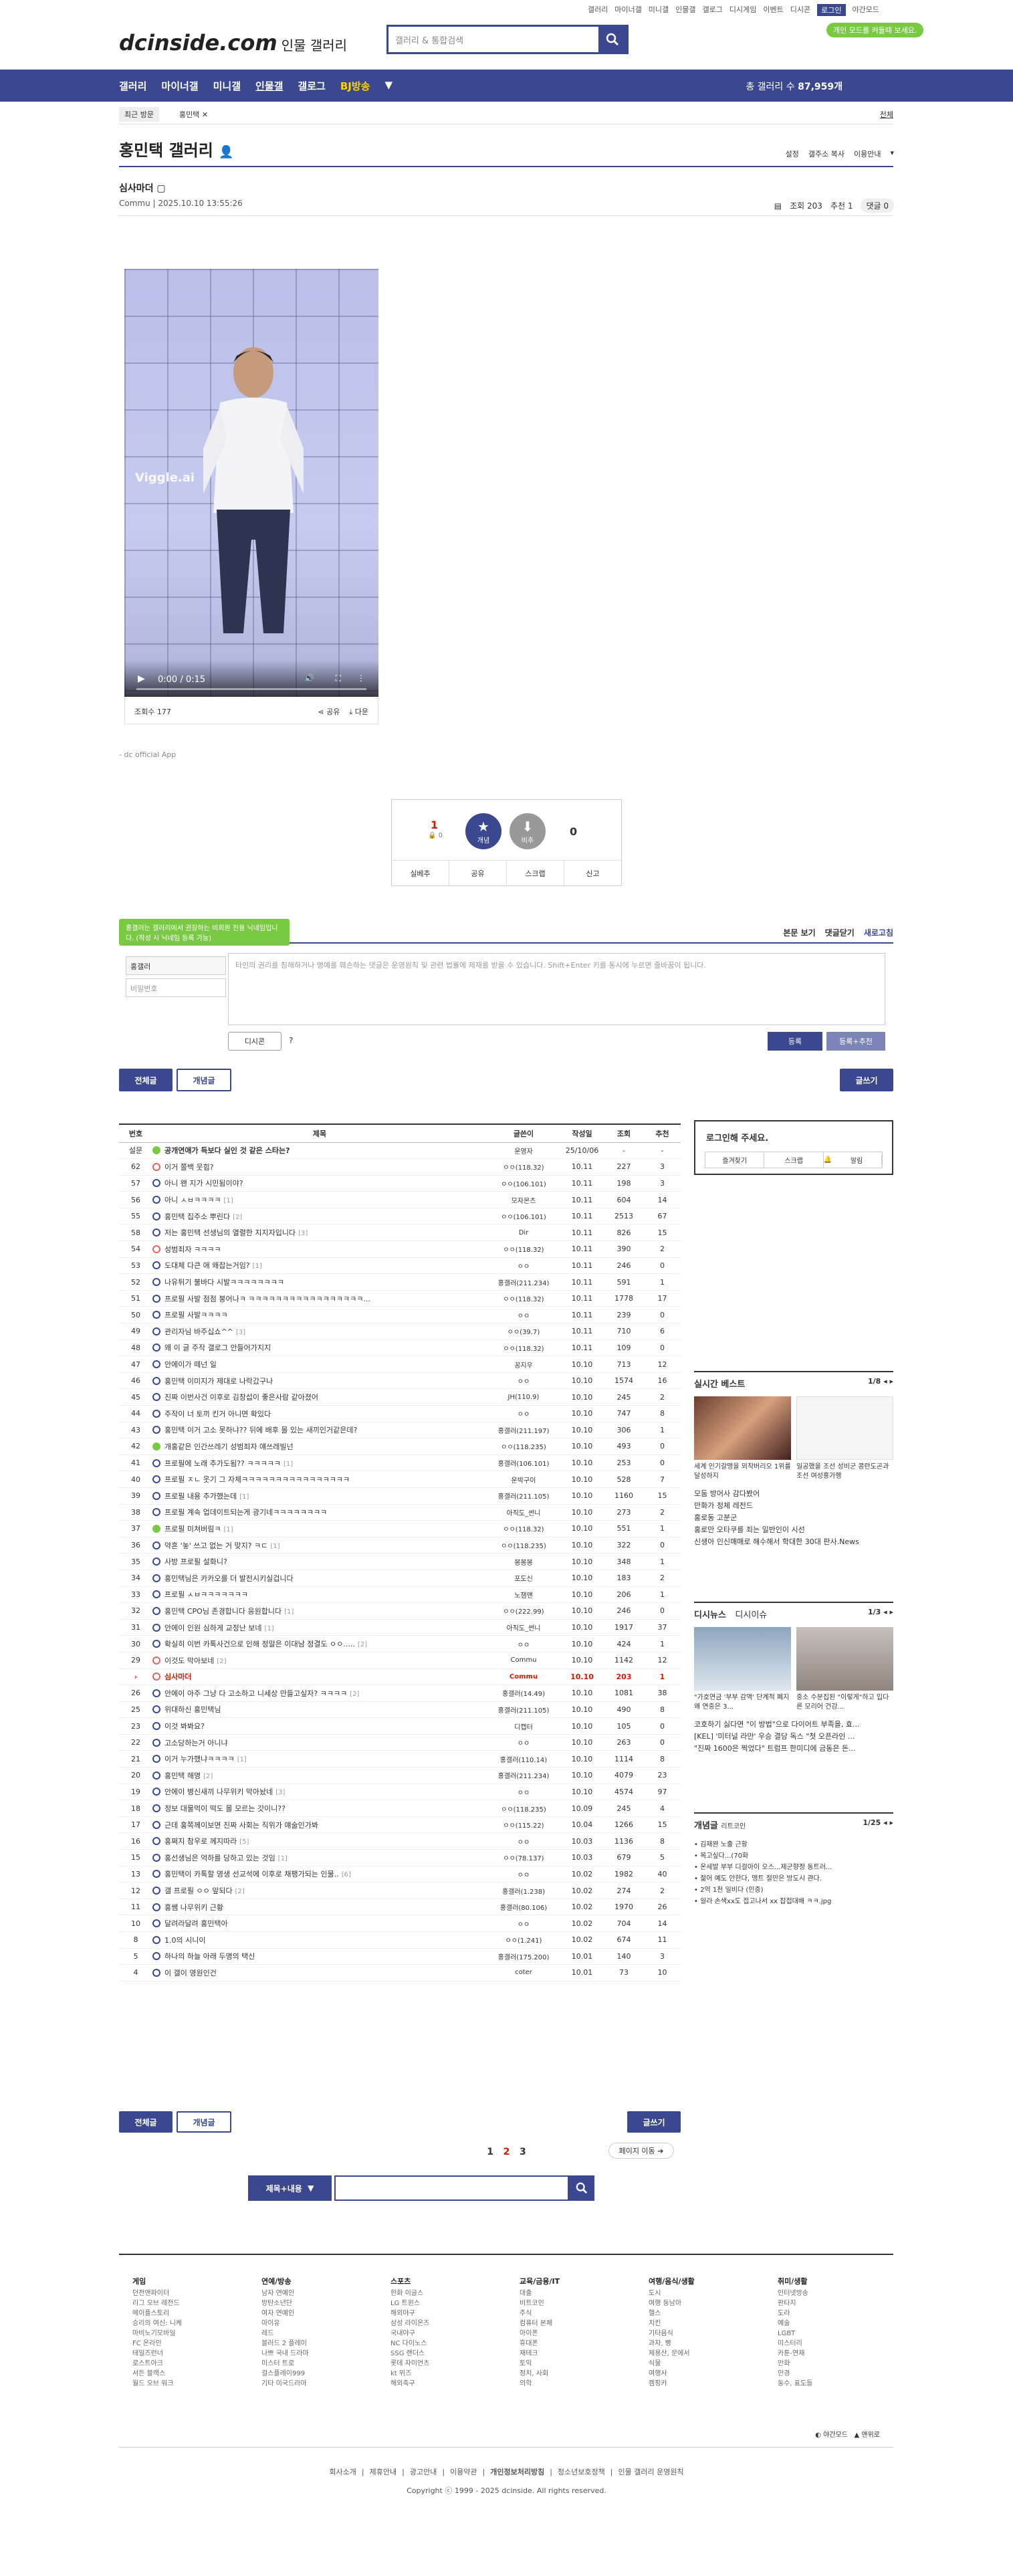 The width and height of the screenshot is (1013, 2576). Describe the element at coordinates (877, 206) in the screenshot. I see `post-comment-count: 댓글 0` at that location.